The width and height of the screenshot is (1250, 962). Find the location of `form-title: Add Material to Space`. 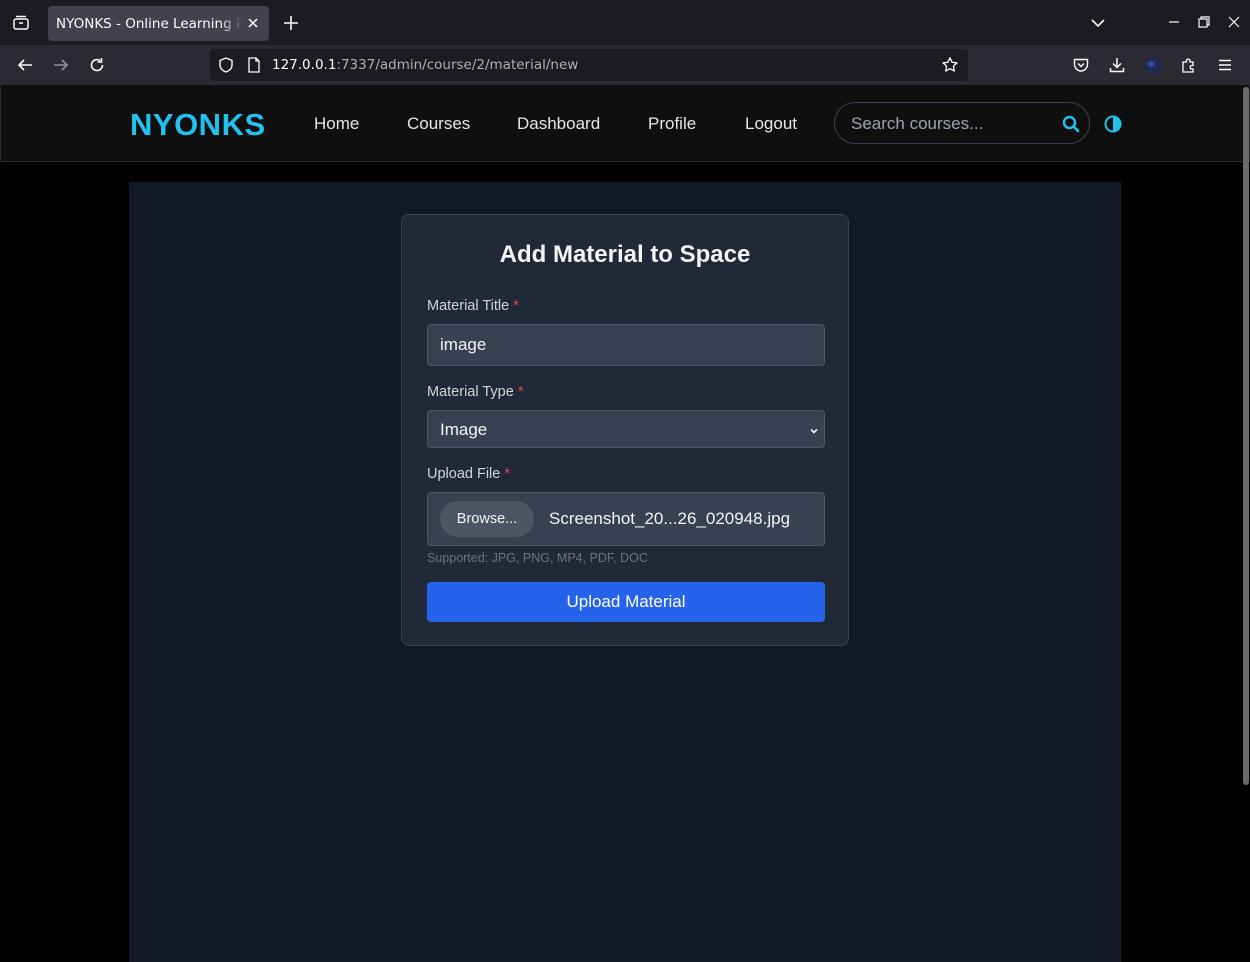

form-title: Add Material to Space is located at coordinates (625, 254).